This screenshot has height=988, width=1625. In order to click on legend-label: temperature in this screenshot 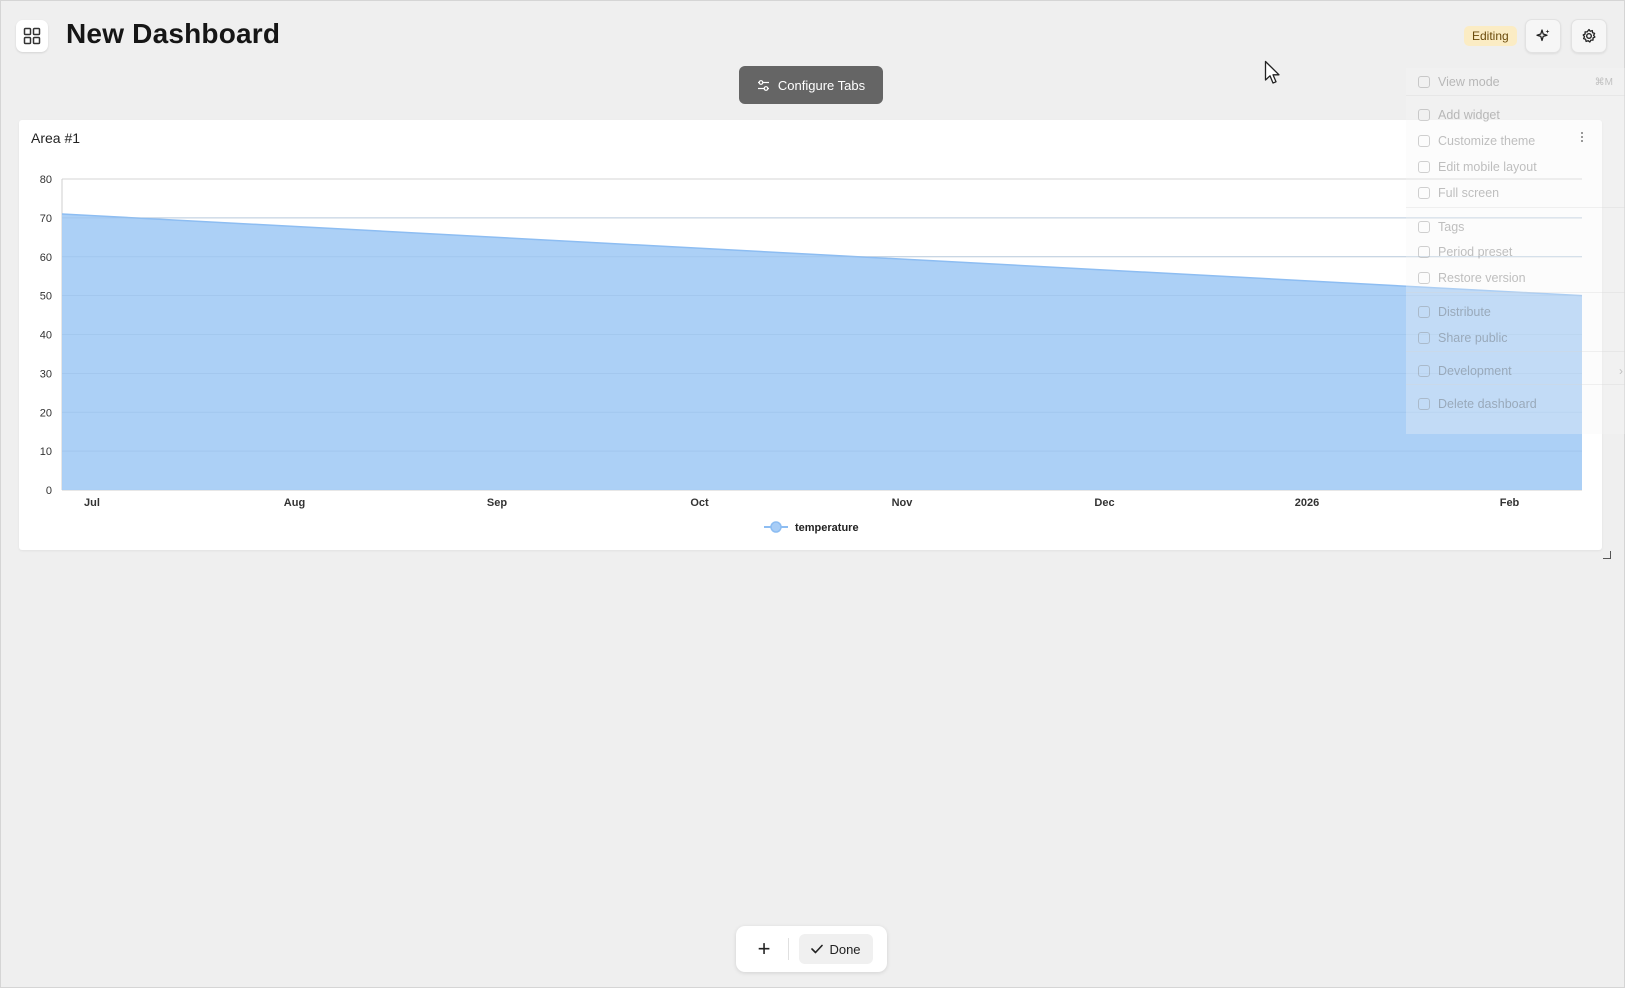, I will do `click(827, 528)`.